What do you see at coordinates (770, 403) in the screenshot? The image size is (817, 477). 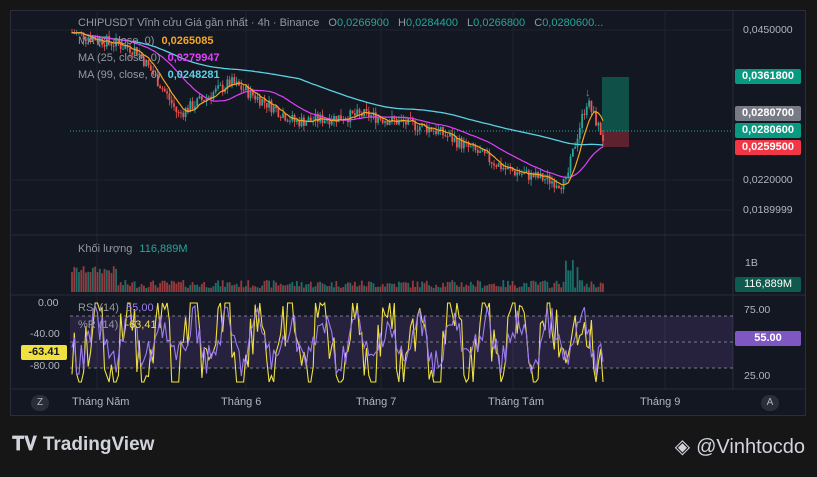 I see `auto-scale-button: A` at bounding box center [770, 403].